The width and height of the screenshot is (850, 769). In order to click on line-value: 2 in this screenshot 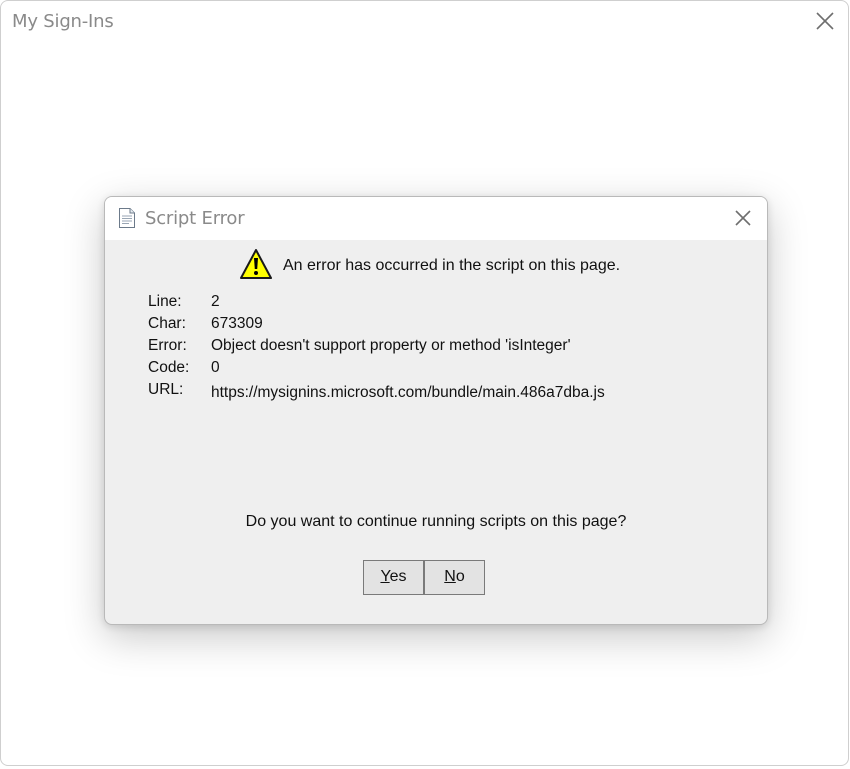, I will do `click(215, 301)`.